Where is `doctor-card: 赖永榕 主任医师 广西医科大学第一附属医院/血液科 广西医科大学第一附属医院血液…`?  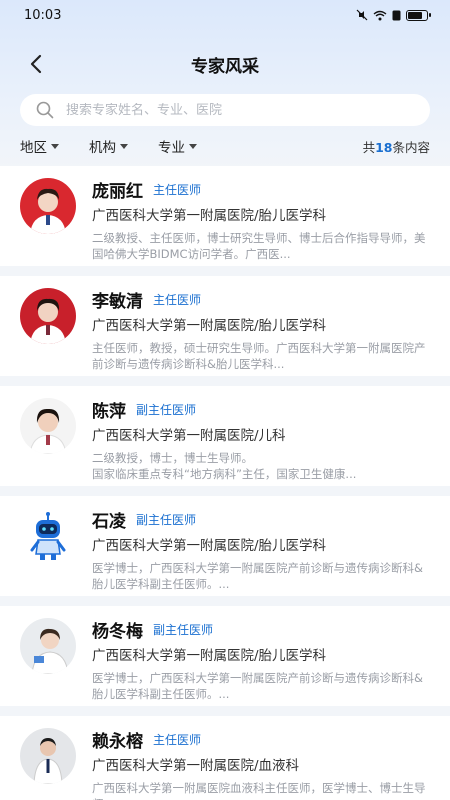
doctor-card: 赖永榕 主任医师 广西医科大学第一附属医院/血液科 广西医科大学第一附属医院血液… is located at coordinates (225, 758).